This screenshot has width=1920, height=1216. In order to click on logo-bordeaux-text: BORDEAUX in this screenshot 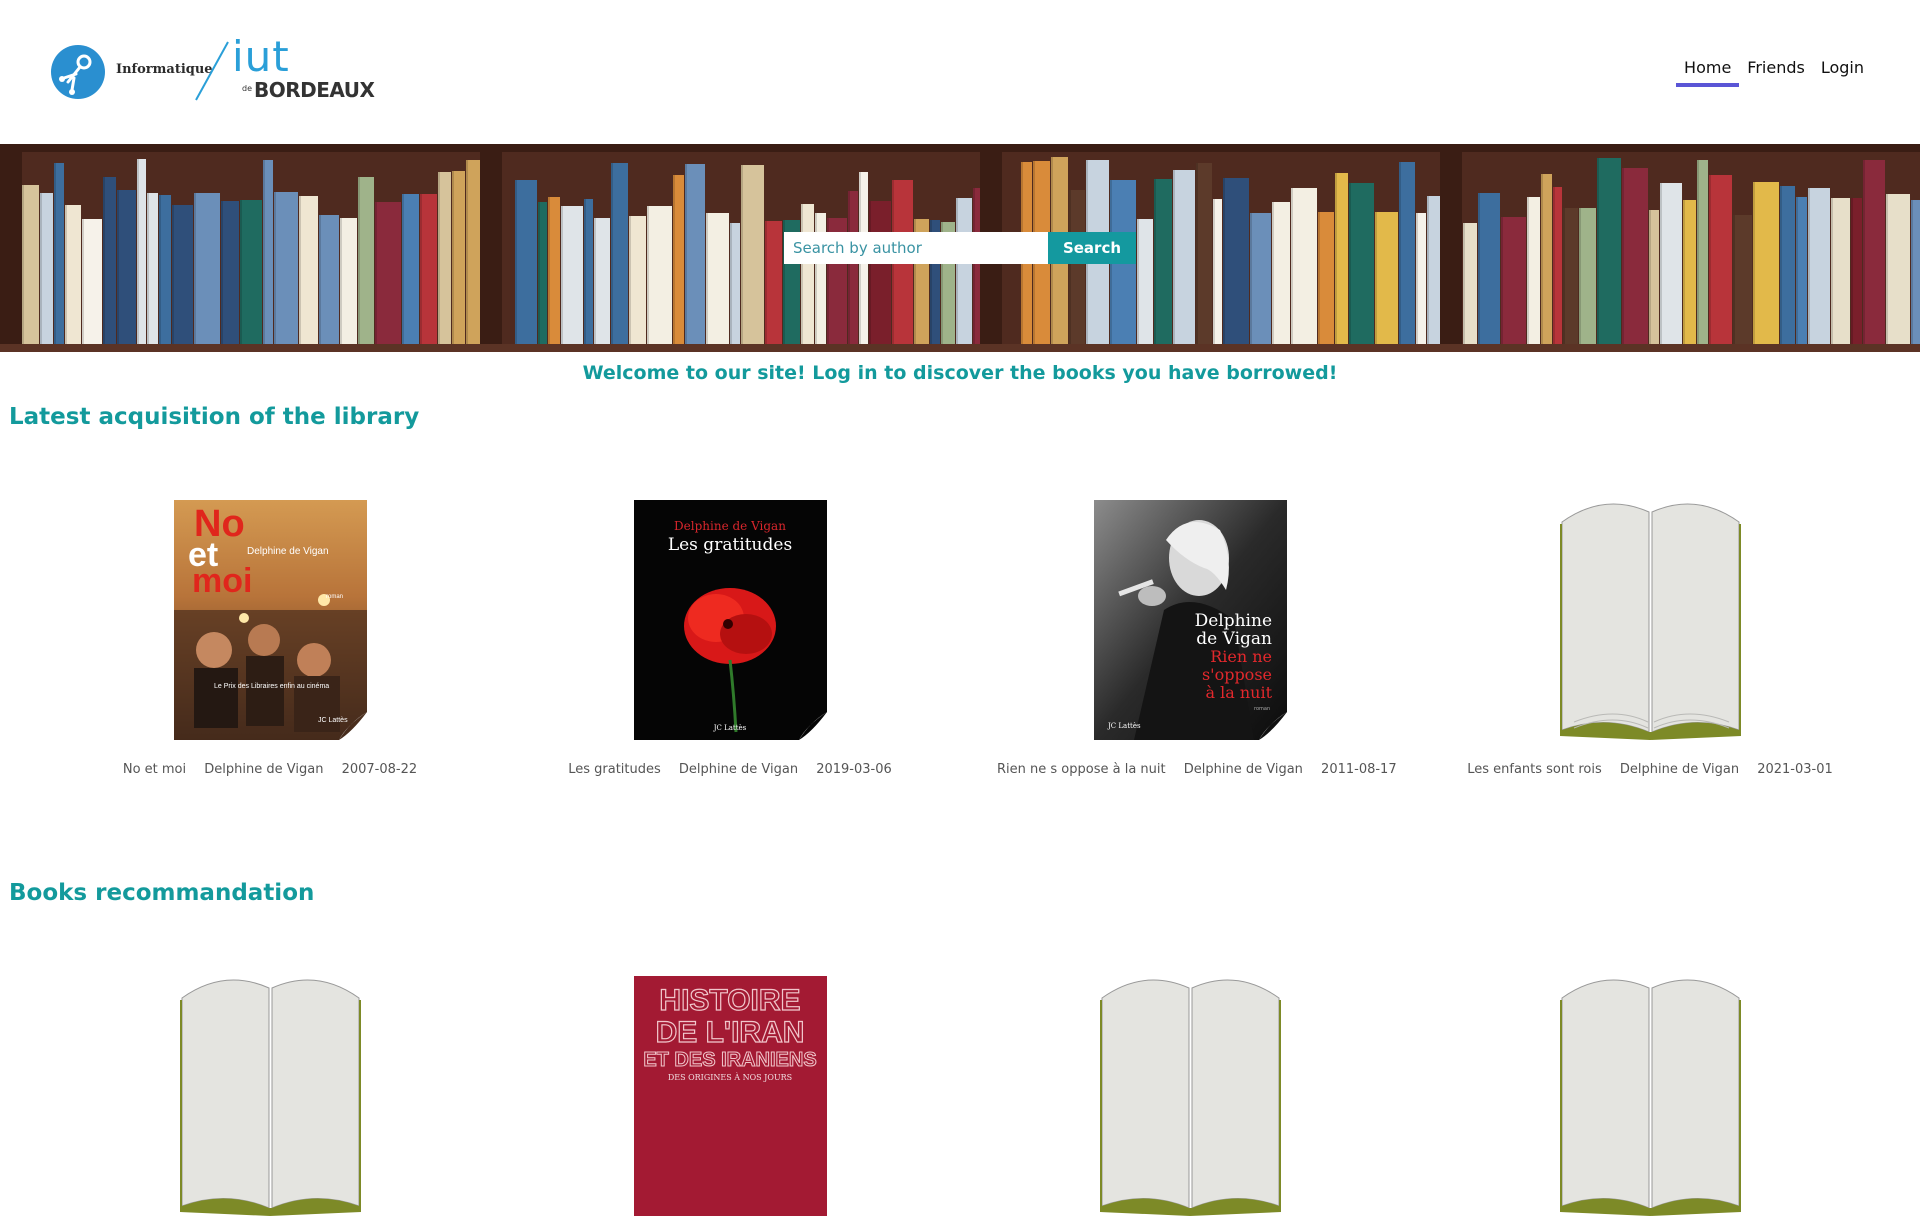, I will do `click(314, 90)`.